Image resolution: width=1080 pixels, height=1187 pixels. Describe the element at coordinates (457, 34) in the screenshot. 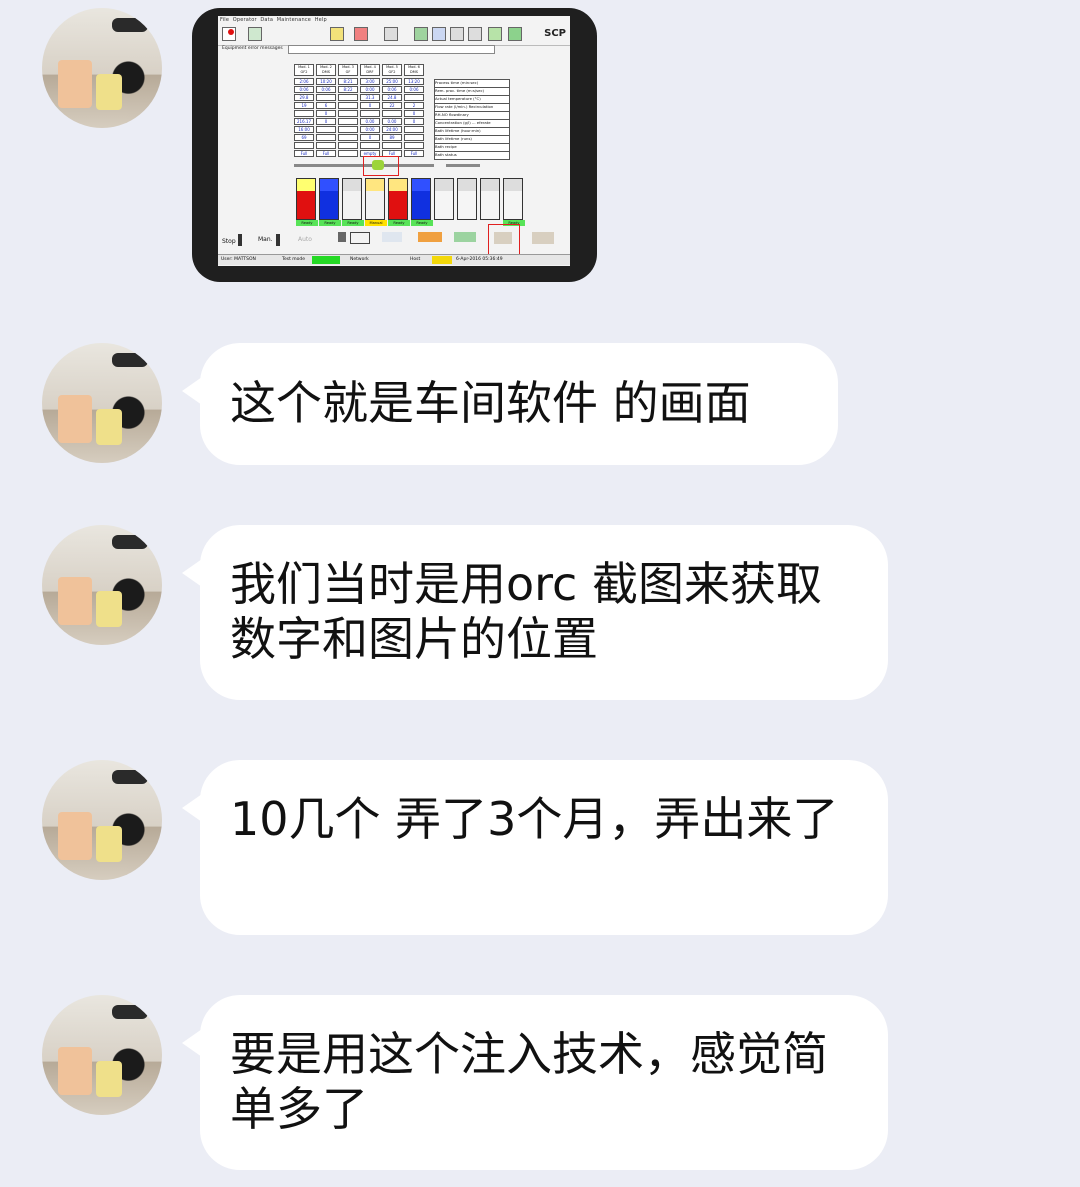

I see `scale-icon` at that location.